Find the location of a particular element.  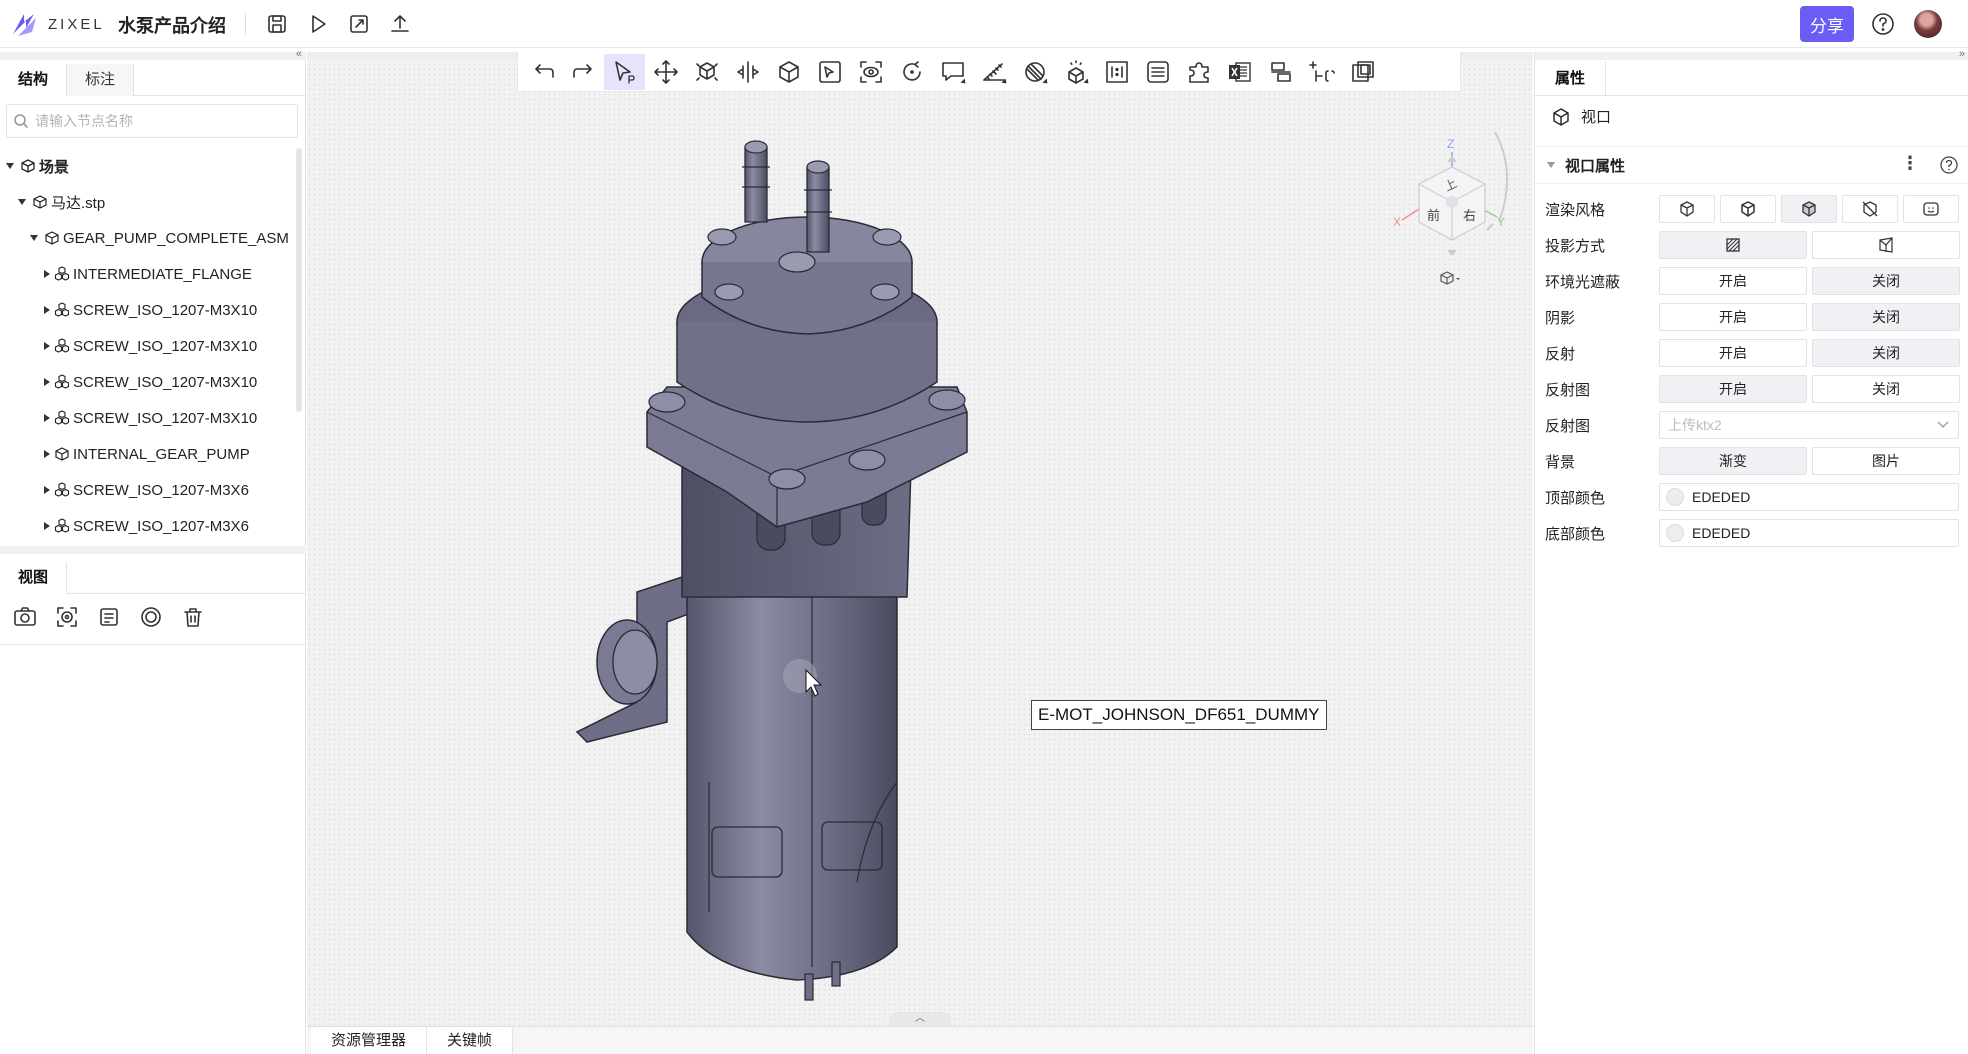

hierarchy-tool-button is located at coordinates (1321, 72).